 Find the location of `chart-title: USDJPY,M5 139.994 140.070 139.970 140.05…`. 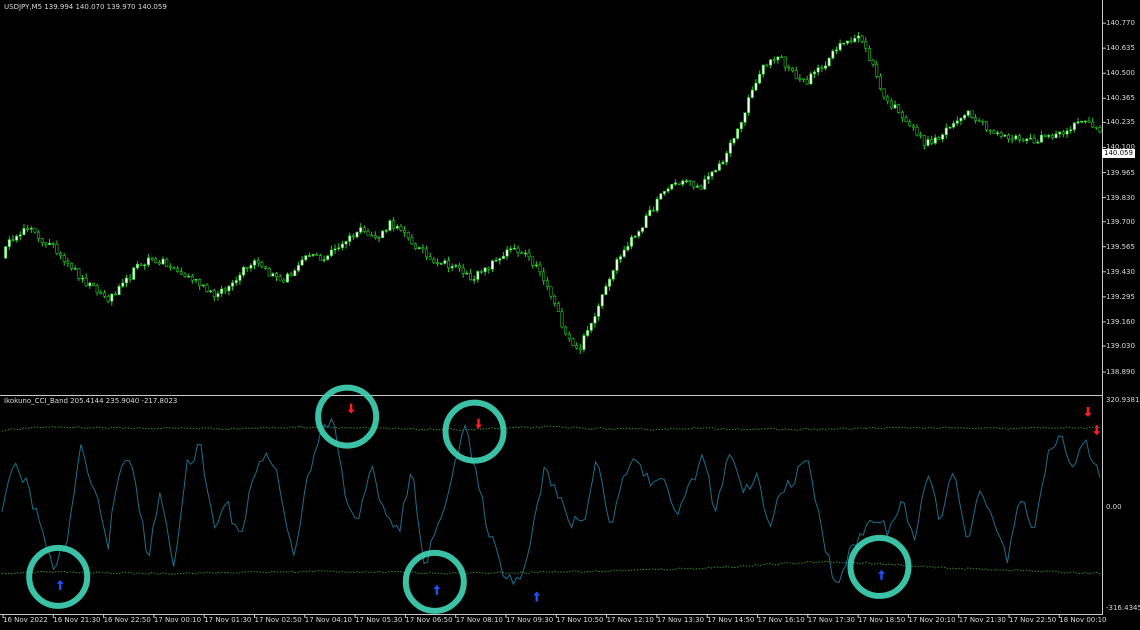

chart-title: USDJPY,M5 139.994 140.070 139.970 140.05… is located at coordinates (85, 7).